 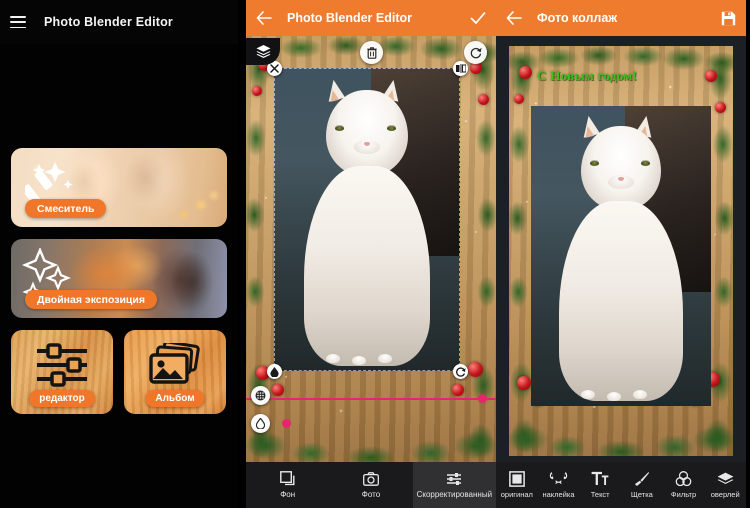 What do you see at coordinates (349, 18) in the screenshot?
I see `editor-title: Photo Blender Editor` at bounding box center [349, 18].